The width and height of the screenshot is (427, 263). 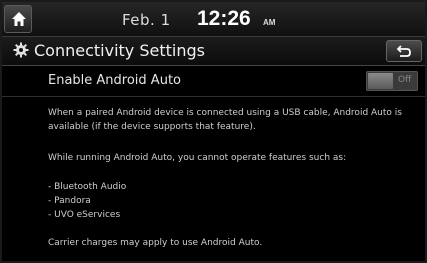 What do you see at coordinates (380, 81) in the screenshot?
I see `toggle-knob` at bounding box center [380, 81].